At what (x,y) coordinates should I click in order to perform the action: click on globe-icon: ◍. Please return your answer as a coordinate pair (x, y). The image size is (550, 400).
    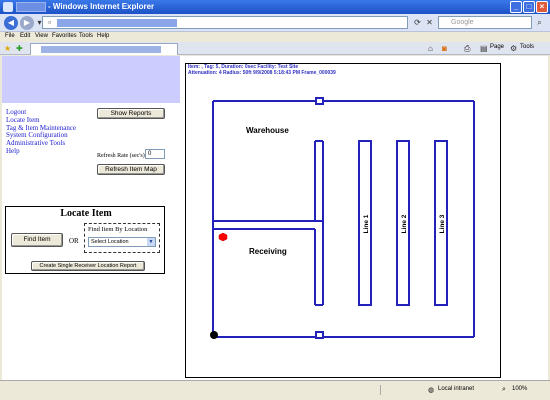
    Looking at the image, I should click on (431, 390).